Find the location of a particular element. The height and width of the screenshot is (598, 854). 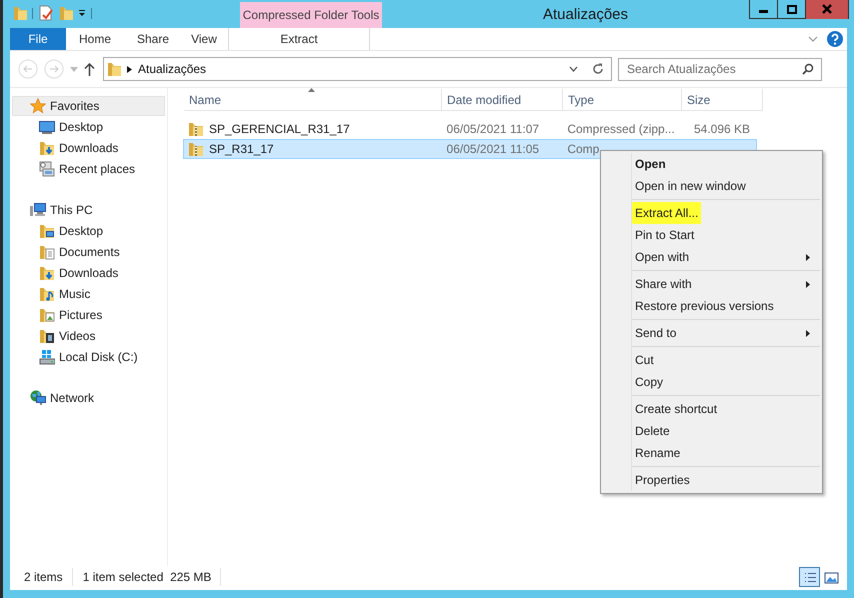

status-text: 1 item selected 225 MB is located at coordinates (152, 577).